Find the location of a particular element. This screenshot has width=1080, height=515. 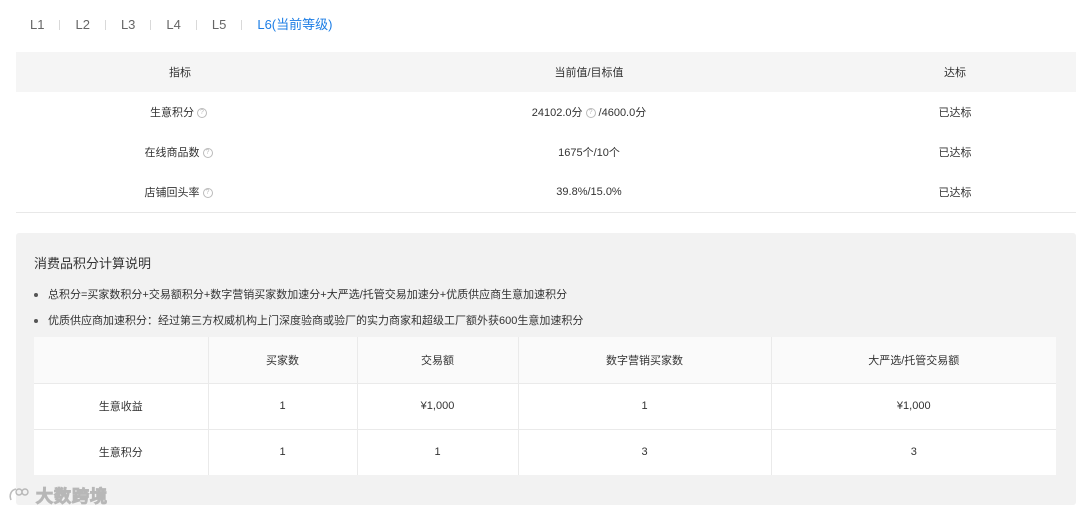

metric-cell: 店铺回头率? is located at coordinates (180, 192).